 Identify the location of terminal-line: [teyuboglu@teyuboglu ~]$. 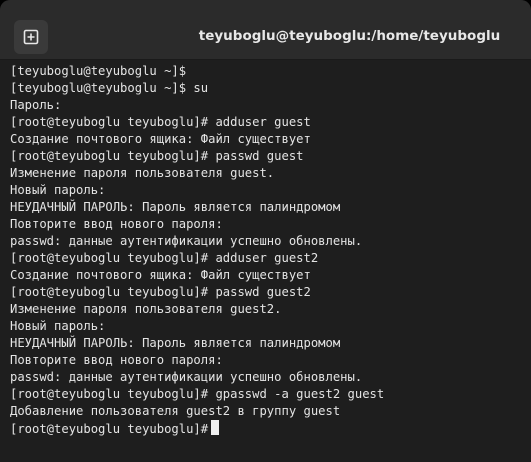
(267, 71).